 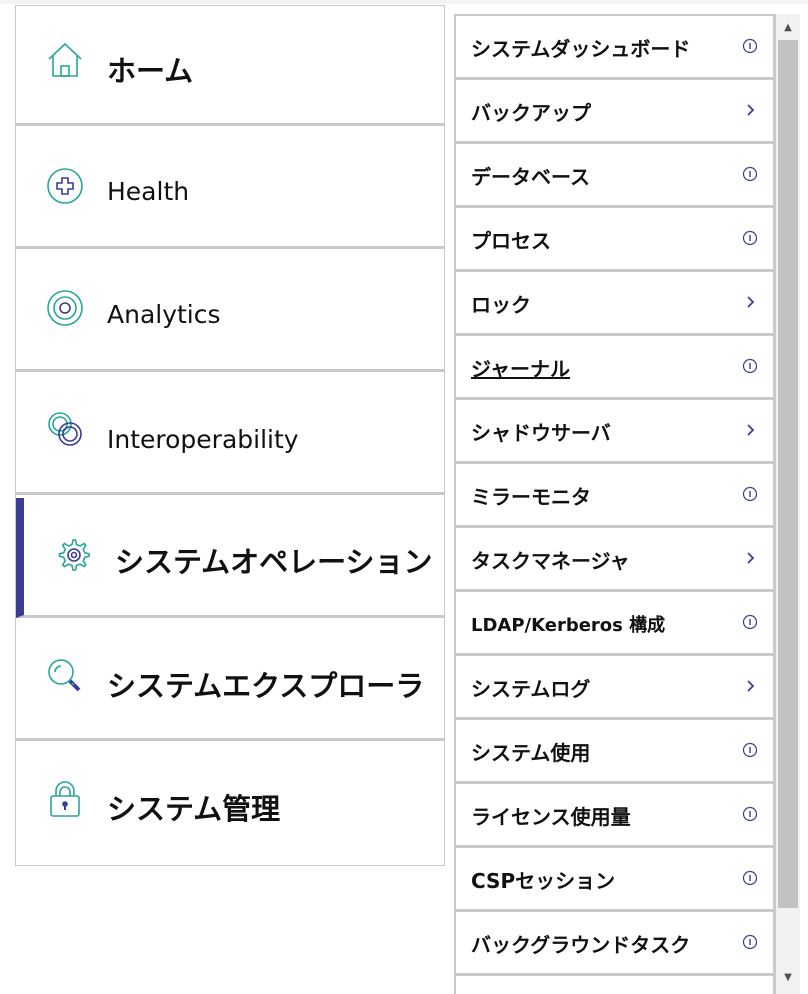 I want to click on submenu-item-label: プロセス, so click(x=511, y=241).